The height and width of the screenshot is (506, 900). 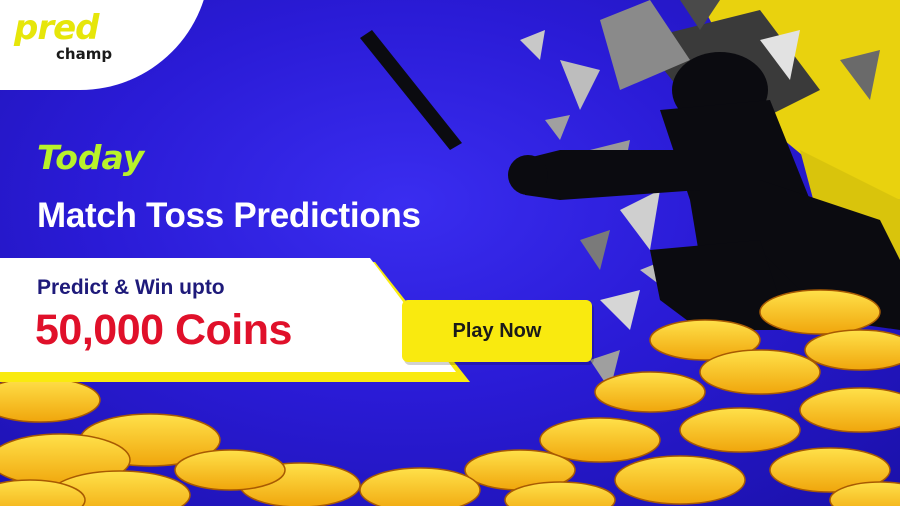 I want to click on brand-logo: pred champ, so click(x=115, y=46).